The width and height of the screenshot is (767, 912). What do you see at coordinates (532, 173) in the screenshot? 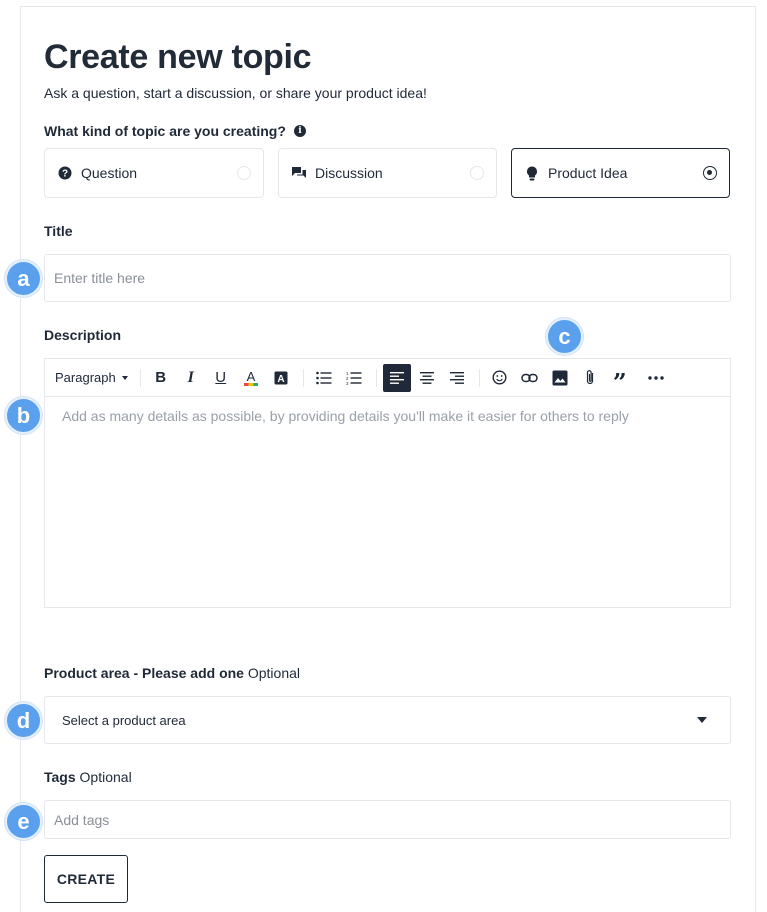
I see `lightbulb-icon` at bounding box center [532, 173].